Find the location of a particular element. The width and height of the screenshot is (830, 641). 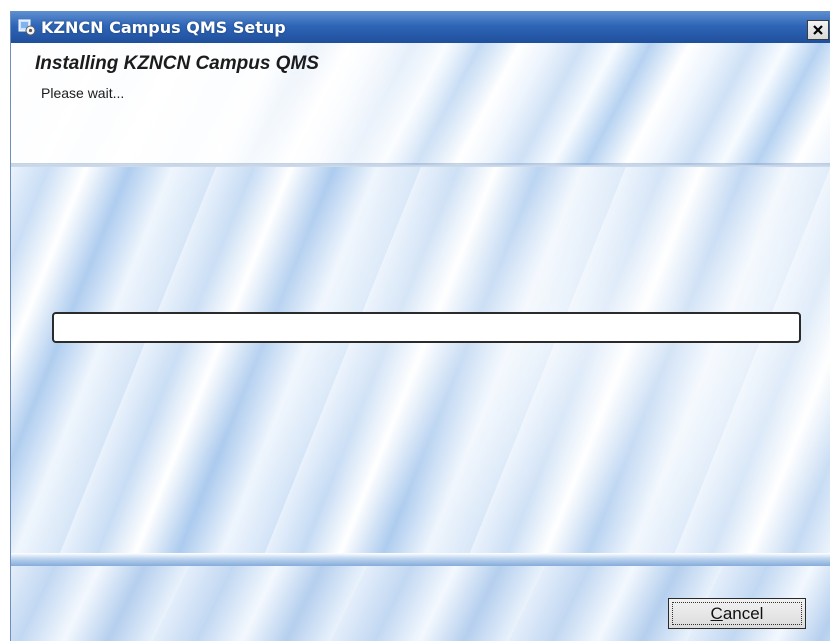

installer-icon is located at coordinates (27, 27).